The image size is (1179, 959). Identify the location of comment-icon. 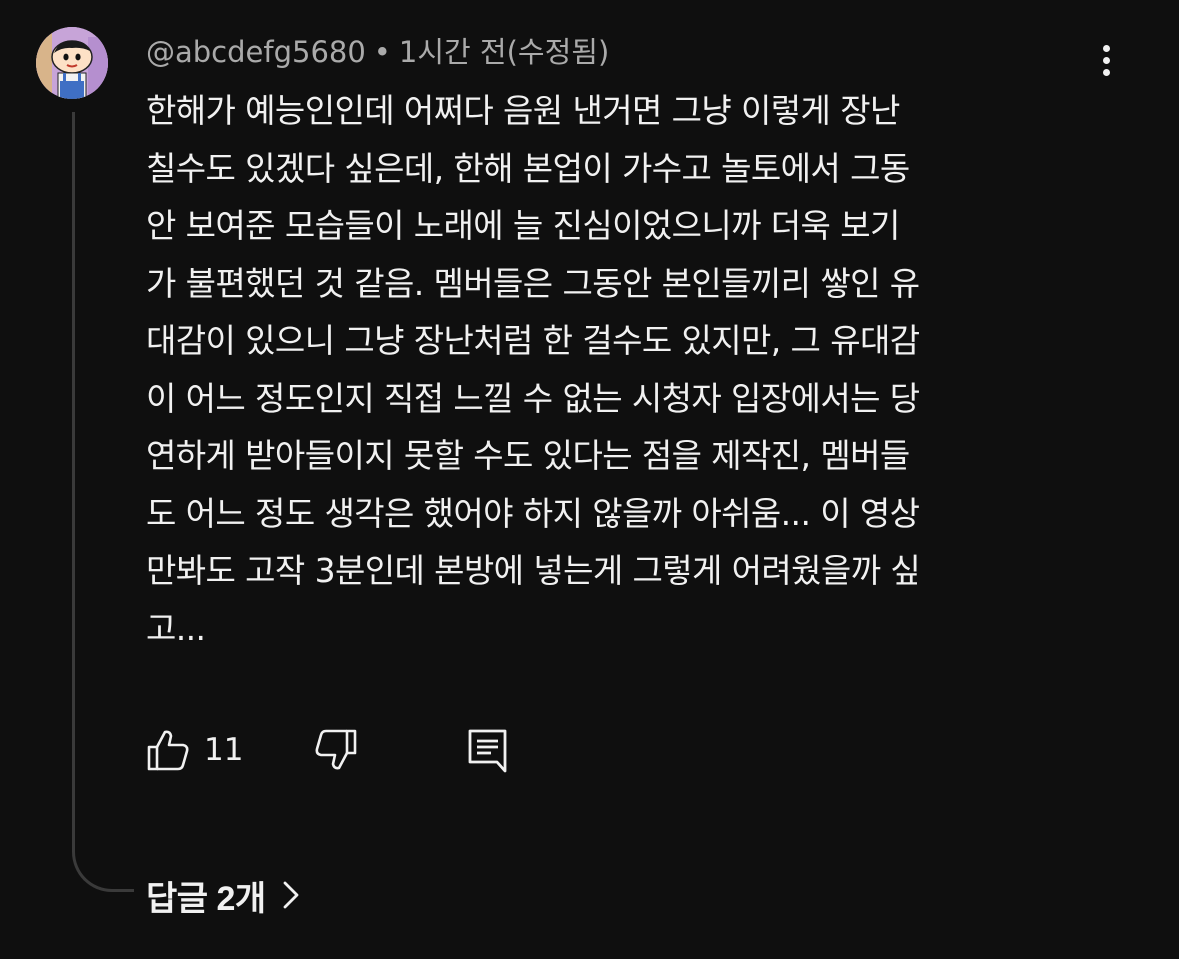
(487, 751).